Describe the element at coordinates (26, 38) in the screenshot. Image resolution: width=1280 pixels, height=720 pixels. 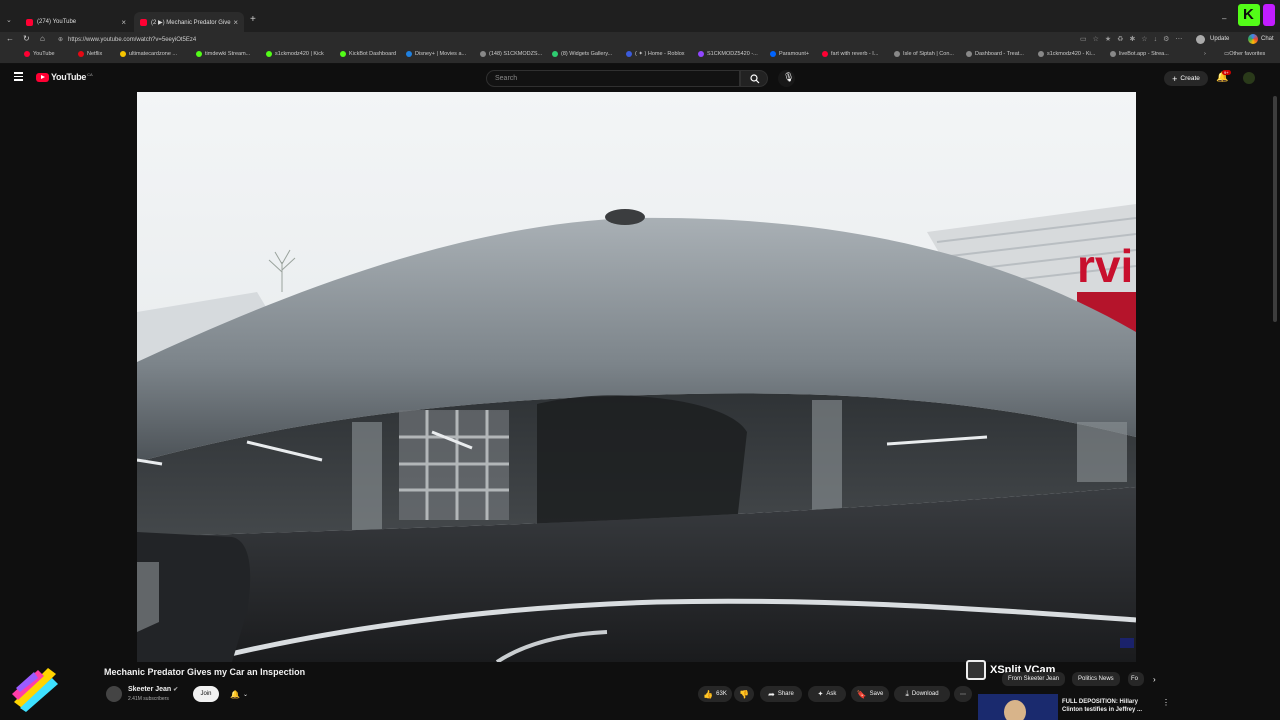
I see `refresh-icon: ↻` at that location.